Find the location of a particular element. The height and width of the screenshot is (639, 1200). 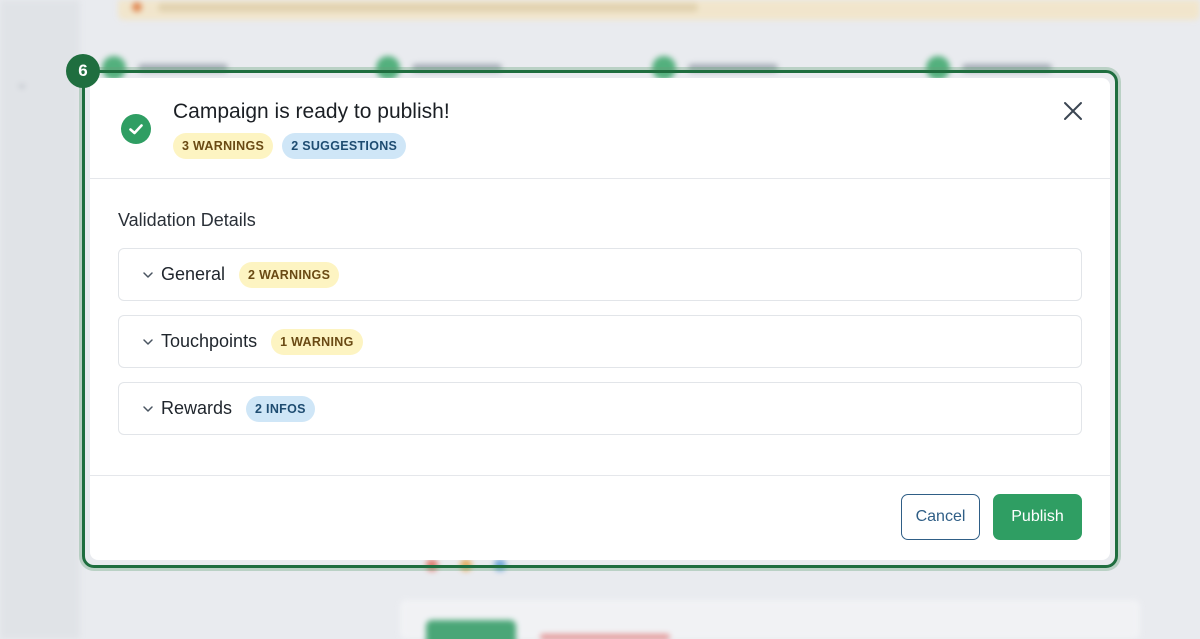

accordion-label: General is located at coordinates (193, 274).